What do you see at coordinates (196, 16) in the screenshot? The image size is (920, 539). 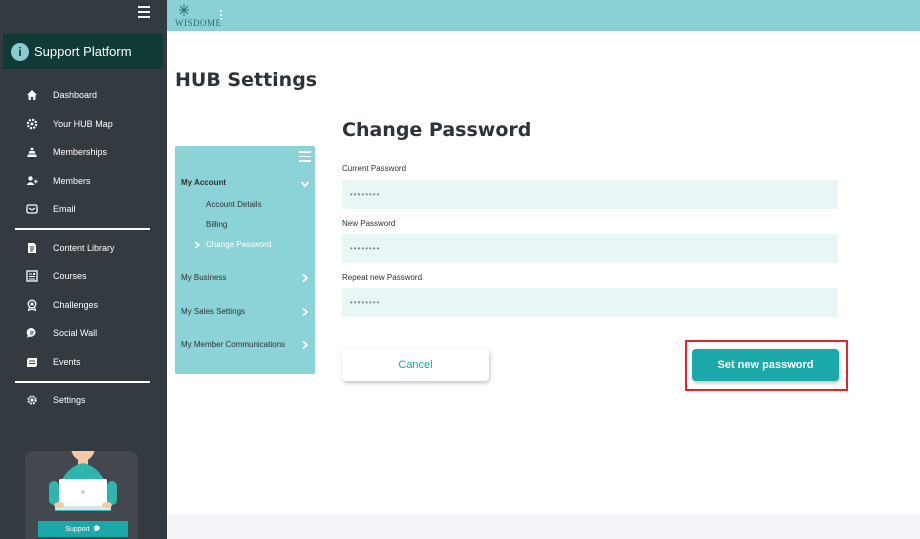 I see `wisdome-logo: WISDOME` at bounding box center [196, 16].